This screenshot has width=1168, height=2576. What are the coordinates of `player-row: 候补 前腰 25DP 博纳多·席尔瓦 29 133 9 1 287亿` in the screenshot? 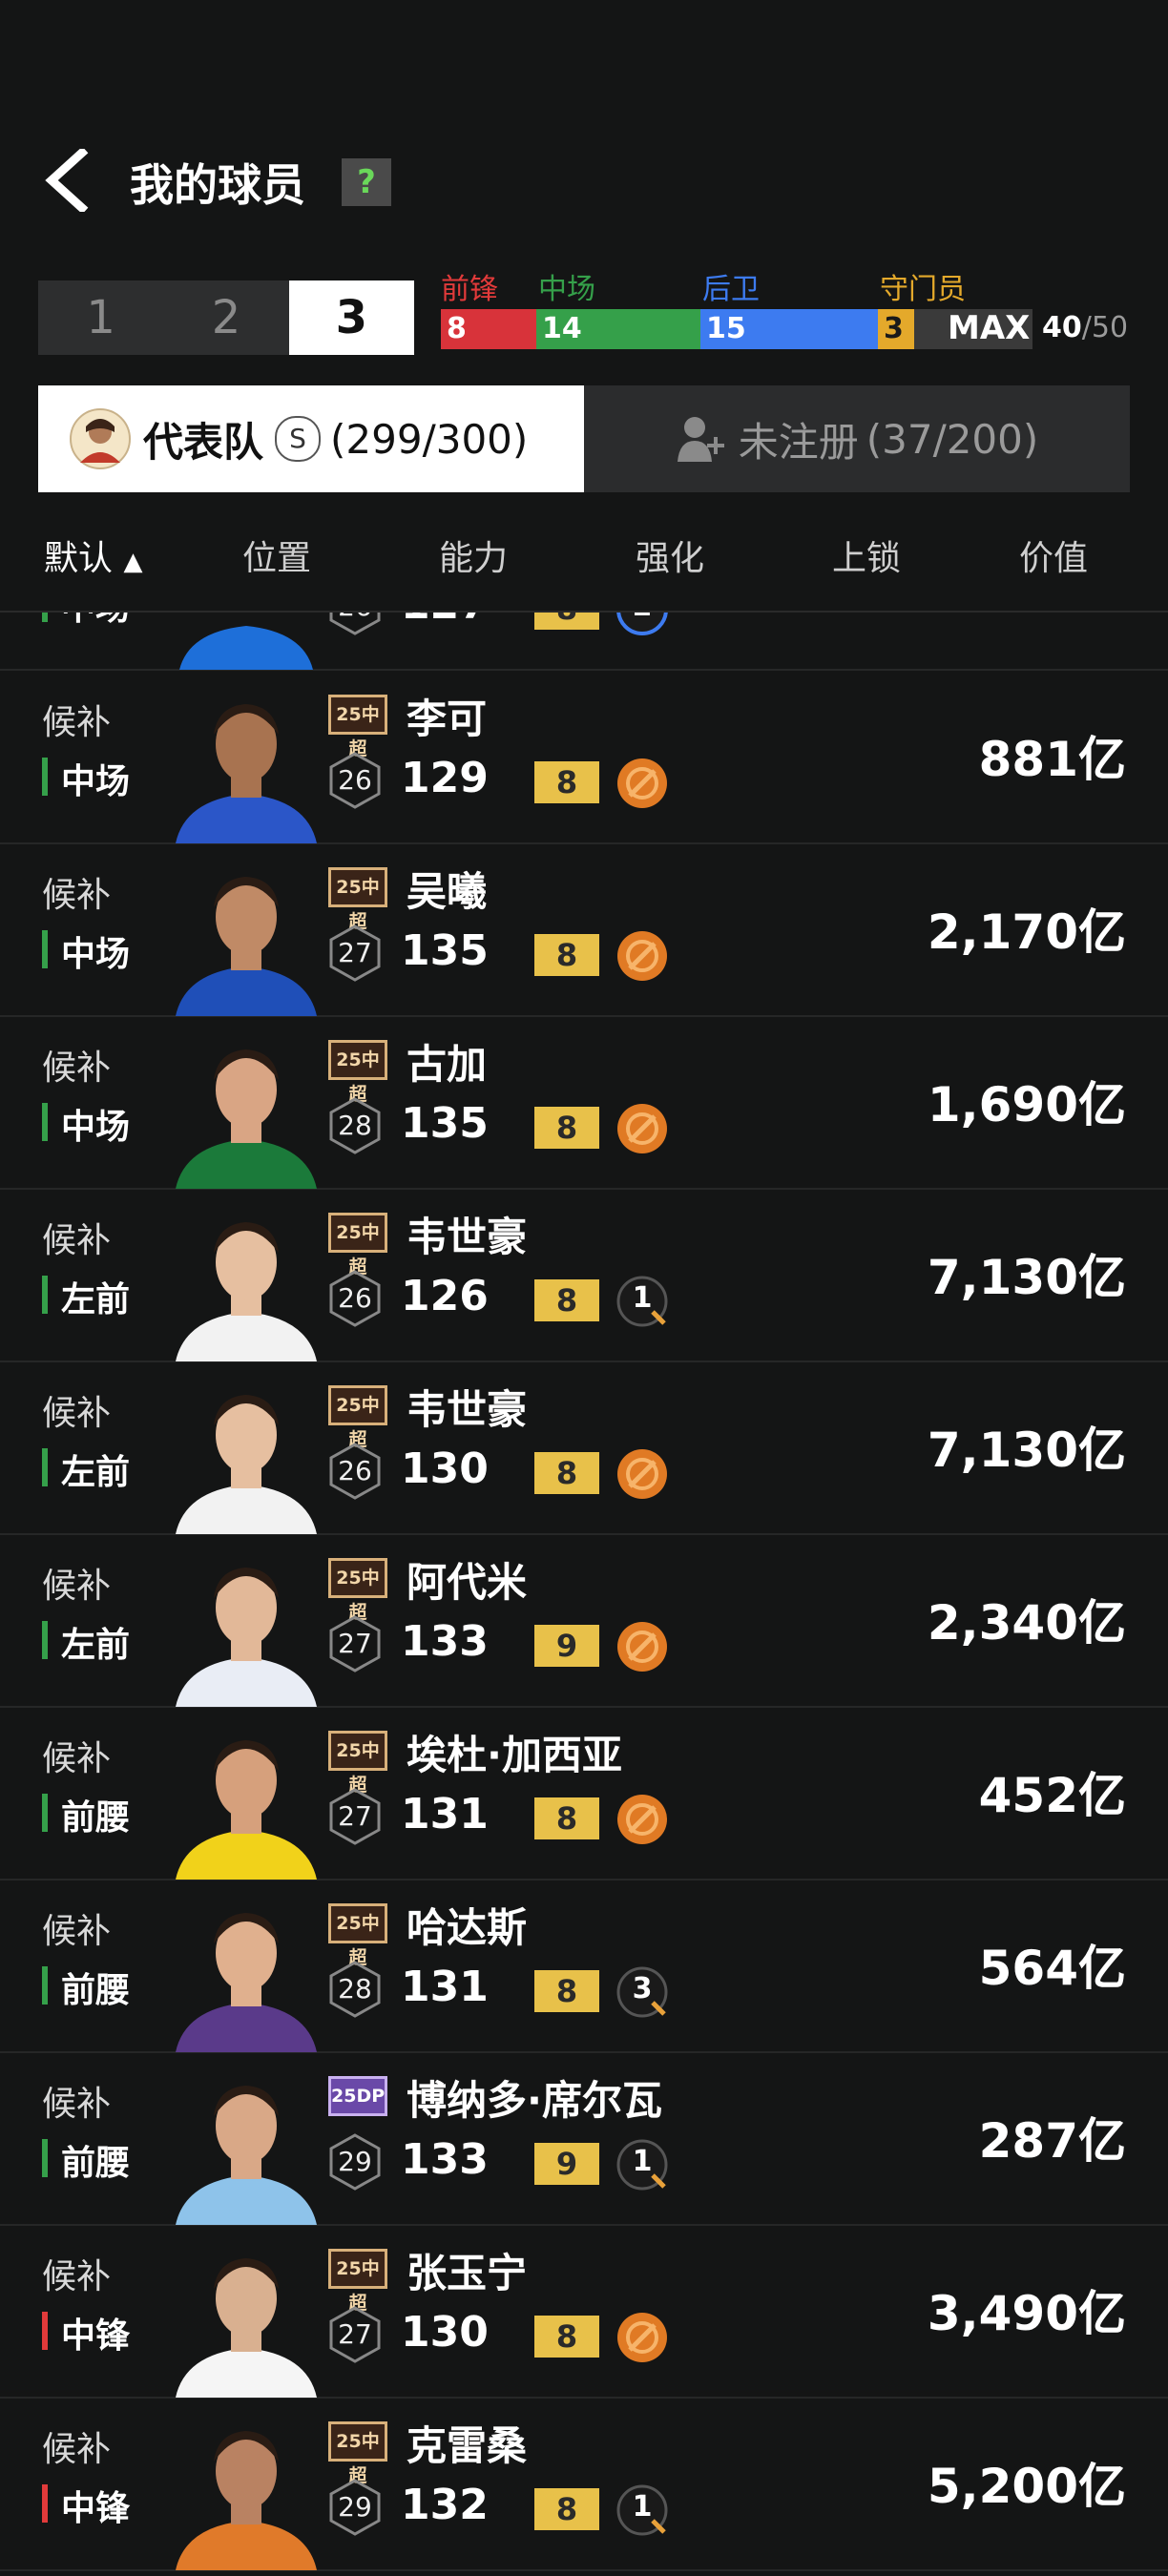 It's located at (584, 2139).